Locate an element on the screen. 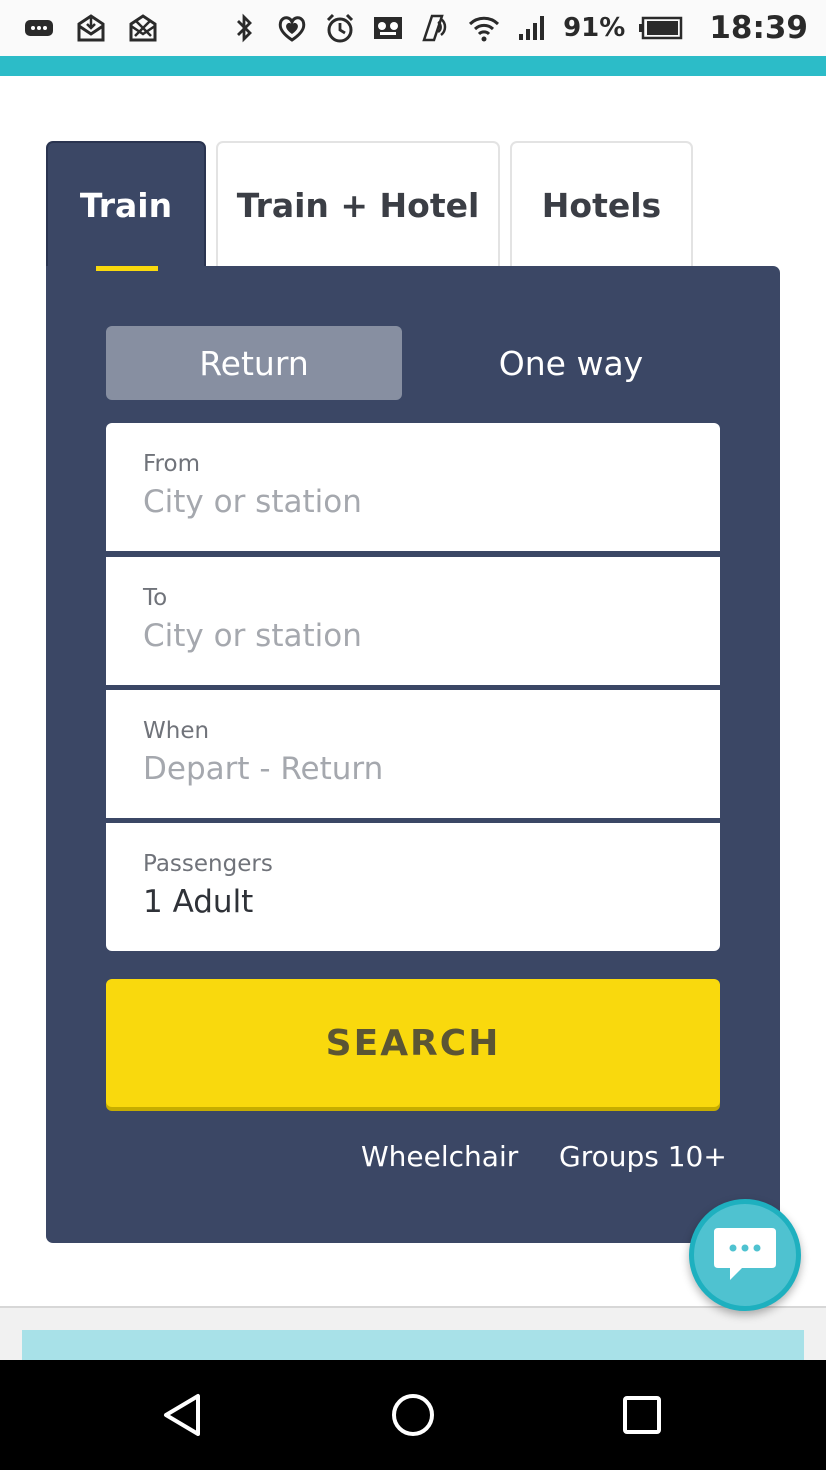 The height and width of the screenshot is (1470, 826). passengers-label: Passengers is located at coordinates (208, 864).